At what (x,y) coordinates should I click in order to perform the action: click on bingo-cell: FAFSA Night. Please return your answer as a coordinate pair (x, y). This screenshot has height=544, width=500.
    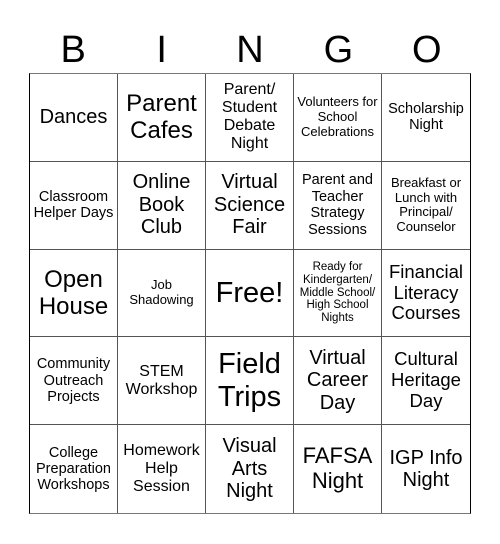
    Looking at the image, I should click on (338, 469).